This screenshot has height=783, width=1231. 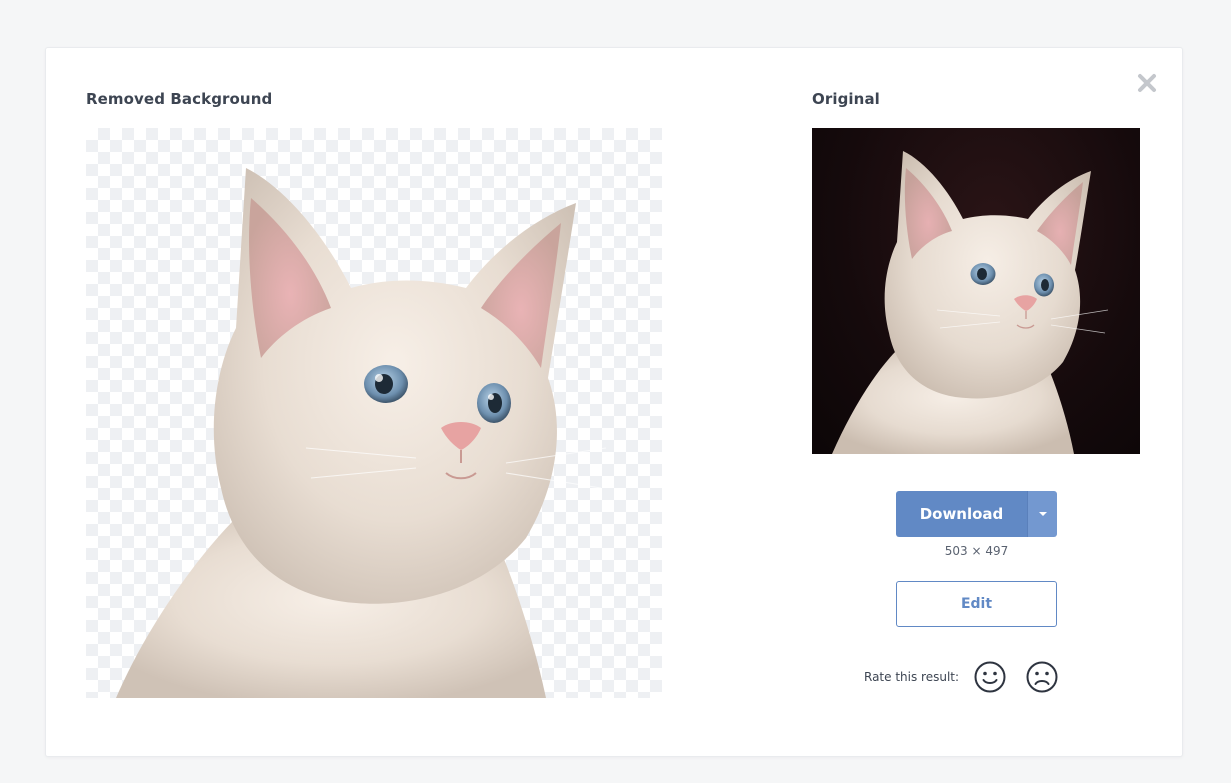 I want to click on download-button: Download, so click(x=961, y=514).